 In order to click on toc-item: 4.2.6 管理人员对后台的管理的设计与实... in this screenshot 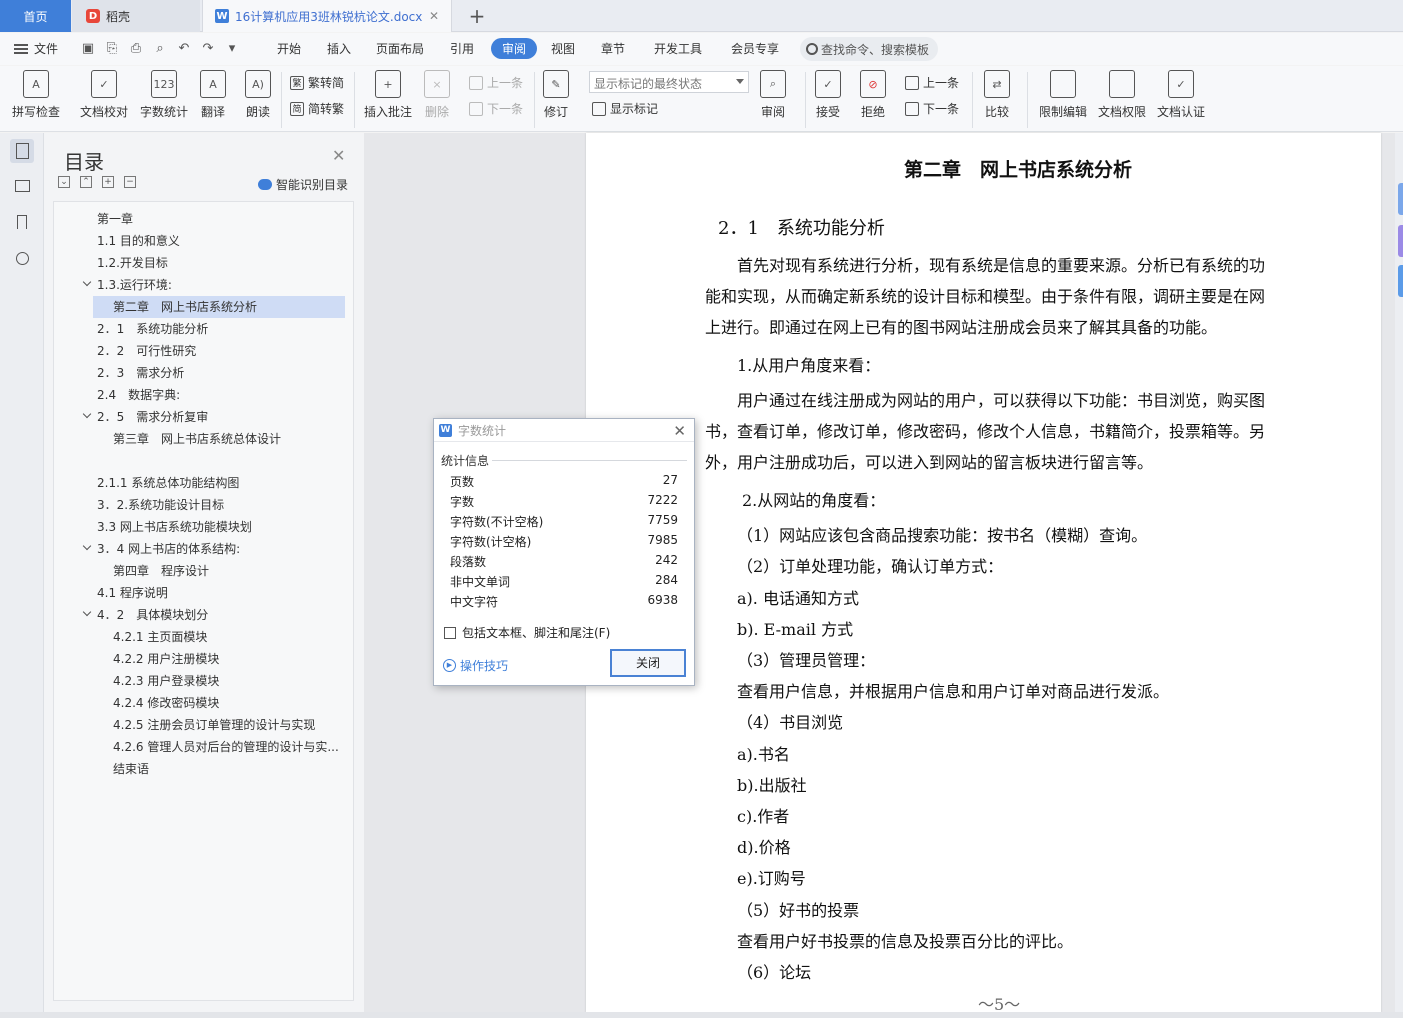, I will do `click(226, 747)`.